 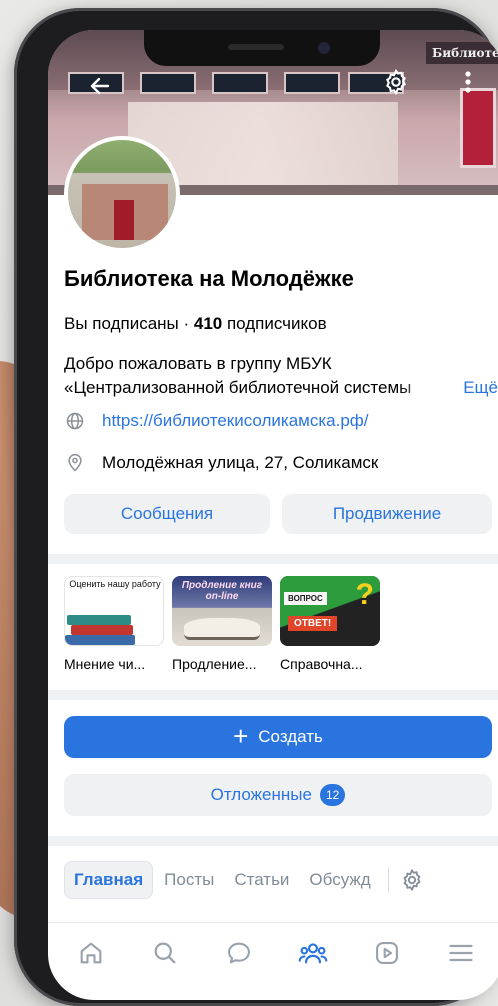 I want to click on subscription-status: Вы подписаны · 410 подписчиков, so click(x=195, y=324).